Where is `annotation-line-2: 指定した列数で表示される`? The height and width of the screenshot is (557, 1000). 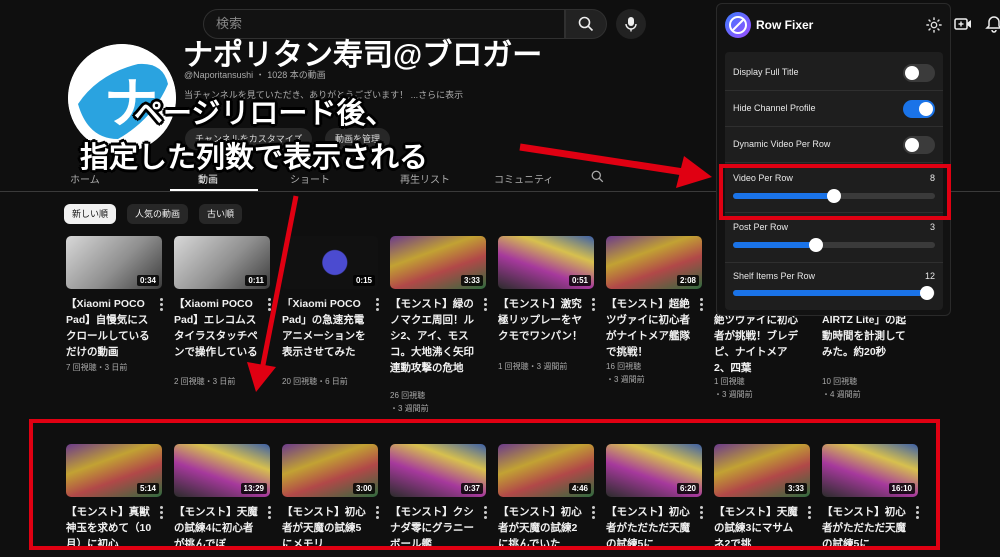
annotation-line-2: 指定した列数で表示される is located at coordinates (254, 158).